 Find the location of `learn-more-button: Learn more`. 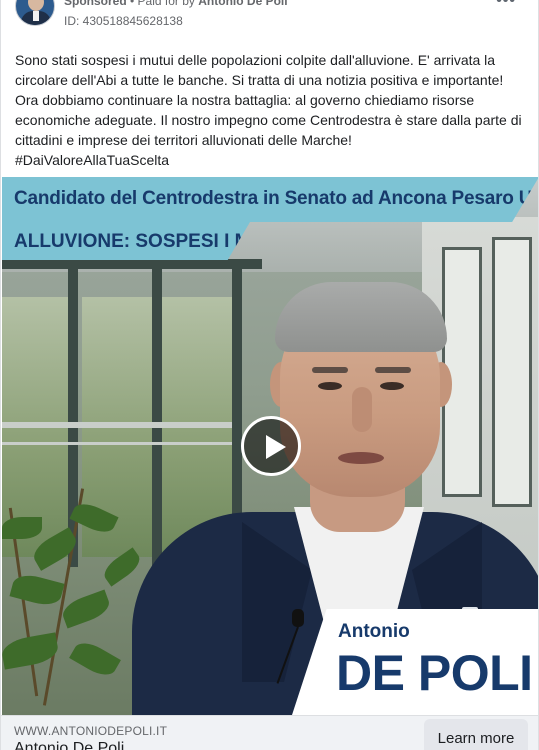

learn-more-button: Learn more is located at coordinates (476, 734).